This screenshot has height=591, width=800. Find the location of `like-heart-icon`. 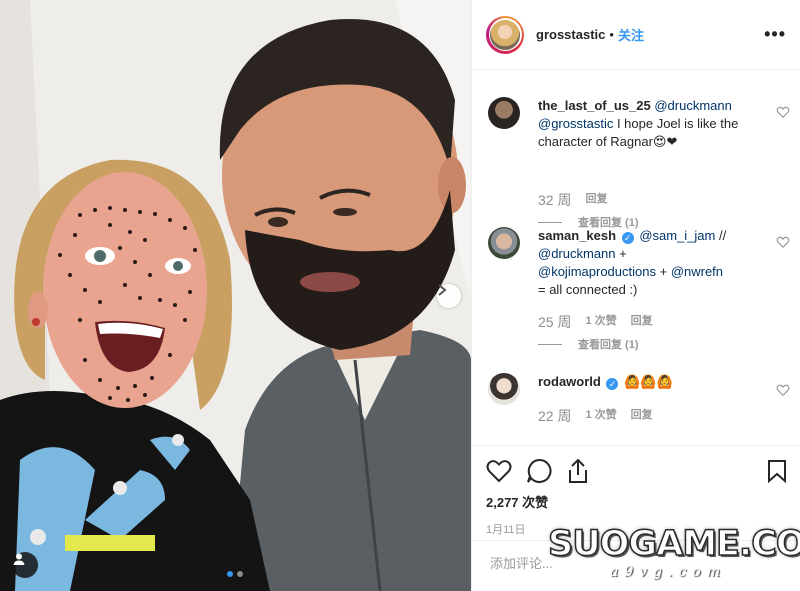

like-heart-icon is located at coordinates (499, 471).